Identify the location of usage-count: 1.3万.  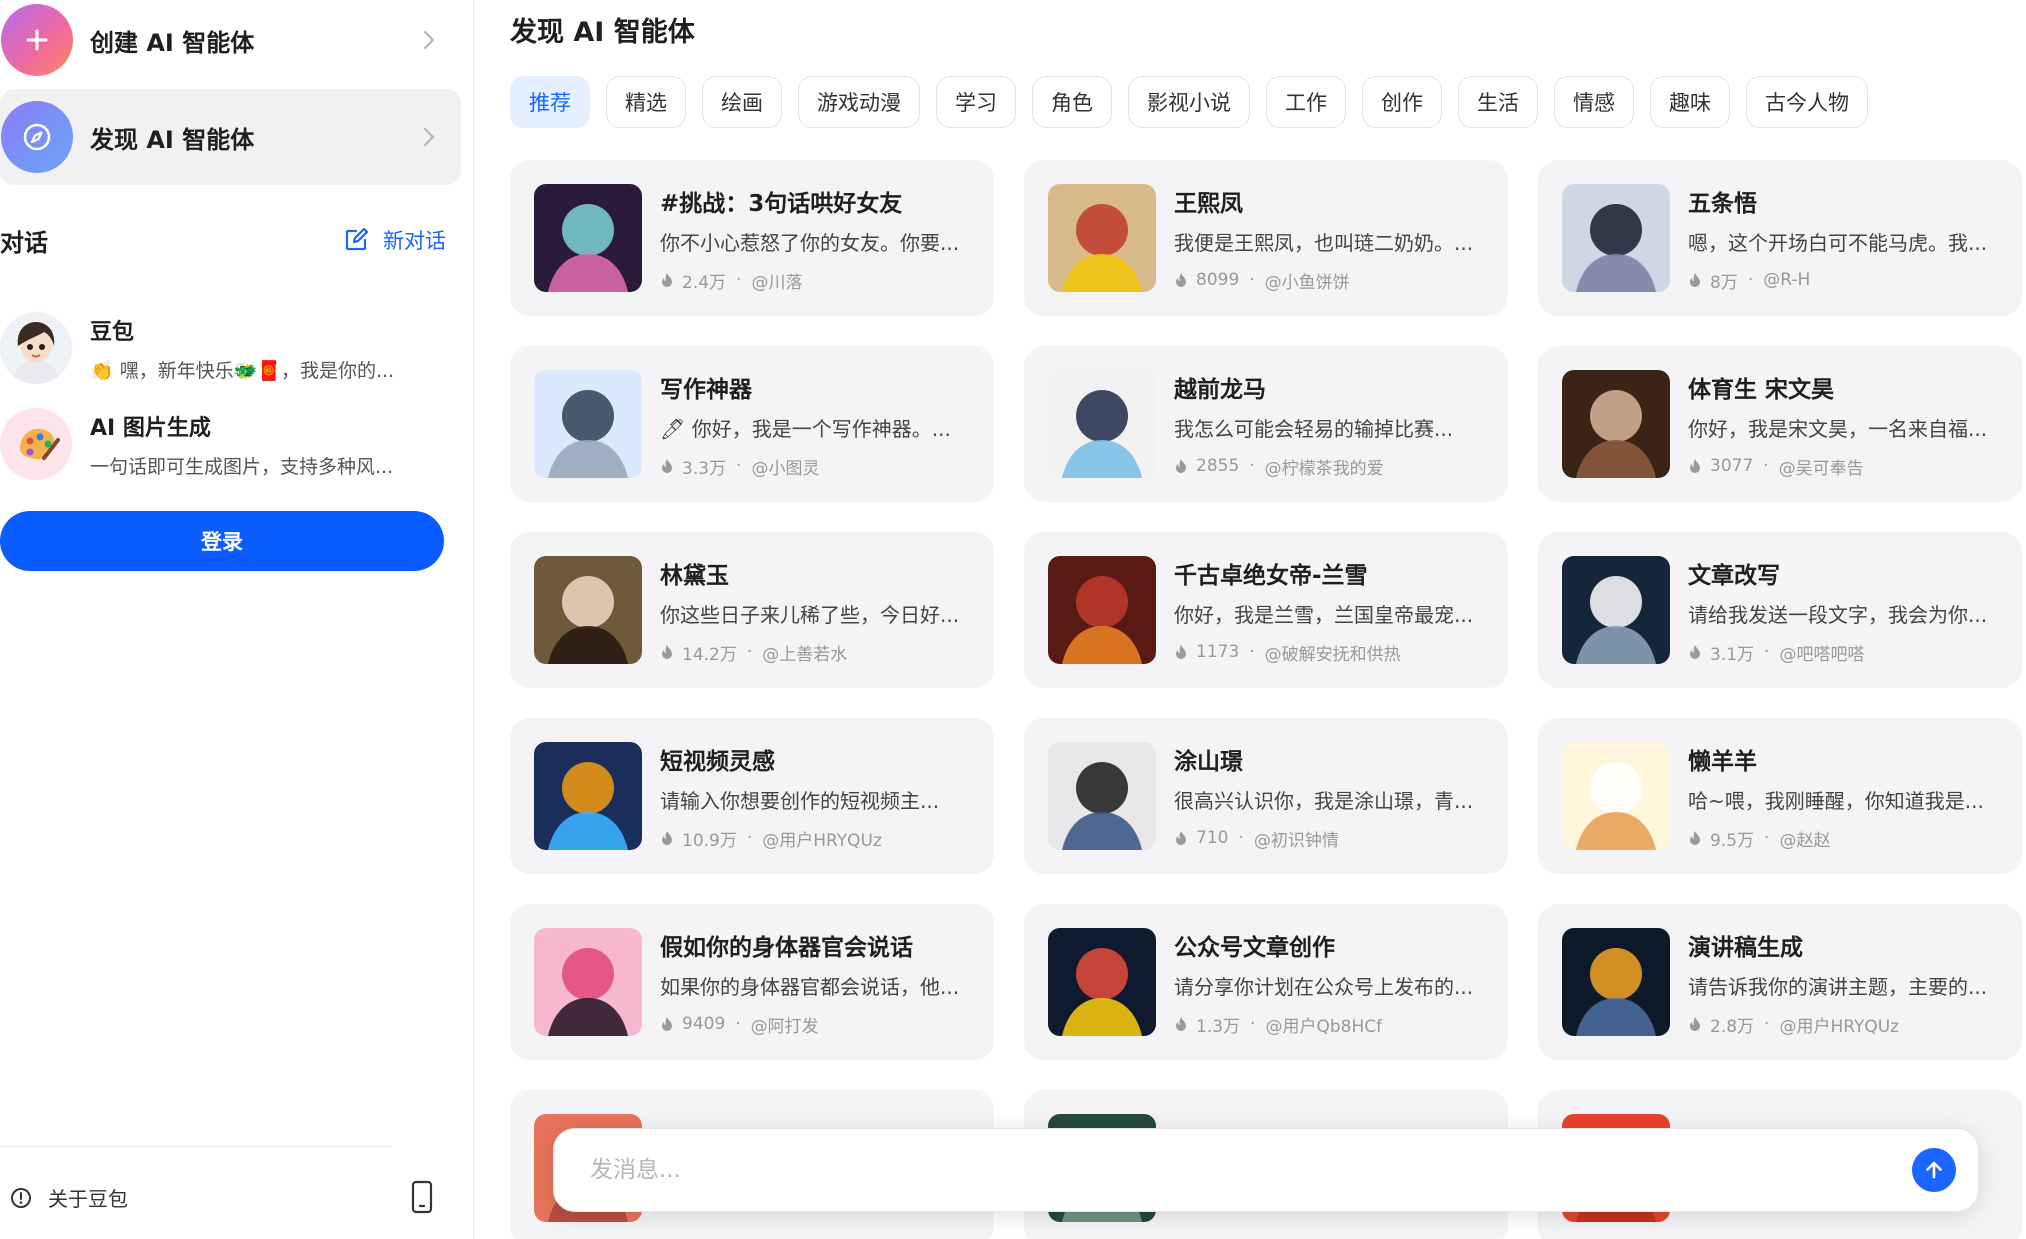
(1218, 1026).